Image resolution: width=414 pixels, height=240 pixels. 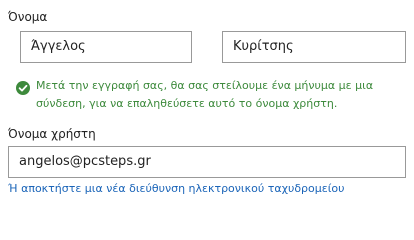 I want to click on name-label: Όνομα, so click(x=28, y=17).